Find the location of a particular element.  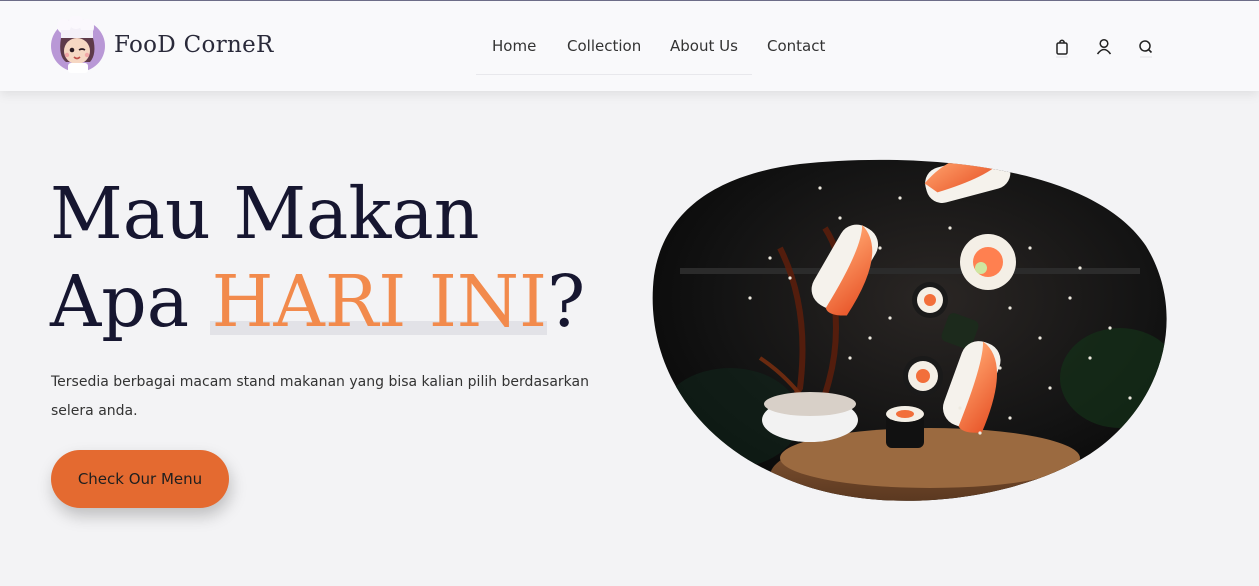

nav-contact: Contact is located at coordinates (796, 46).